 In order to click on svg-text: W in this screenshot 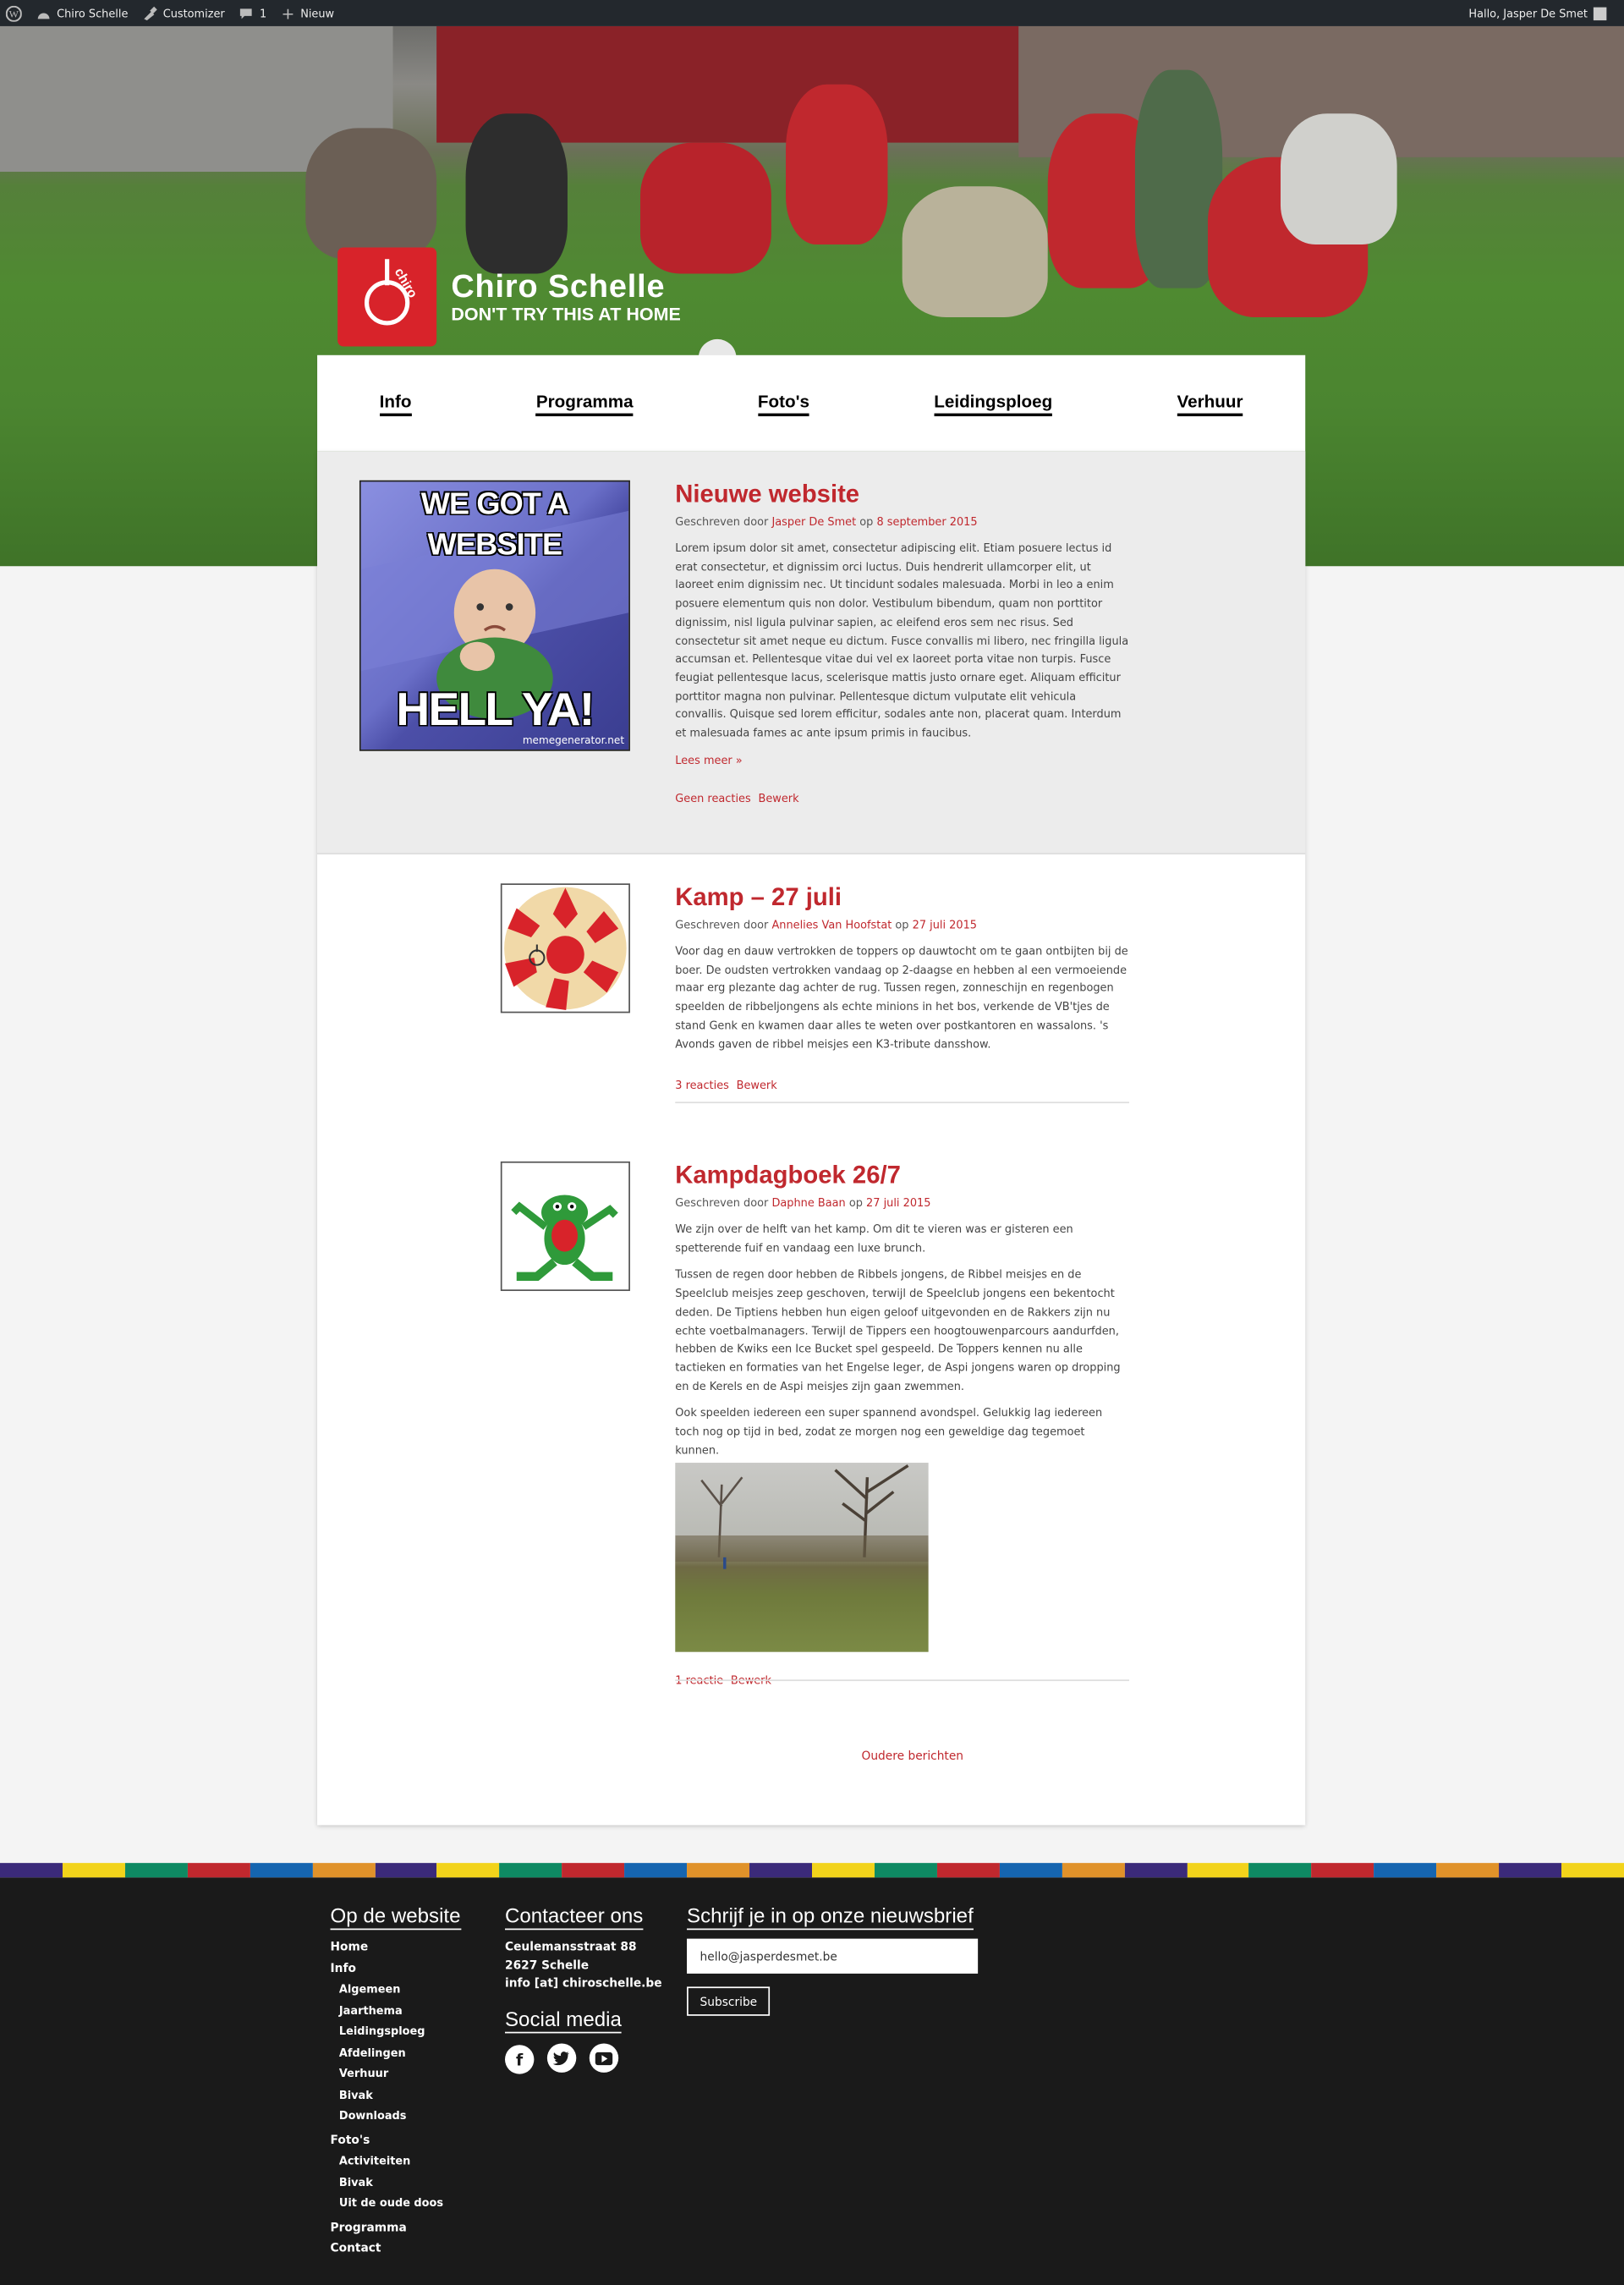, I will do `click(14, 13)`.